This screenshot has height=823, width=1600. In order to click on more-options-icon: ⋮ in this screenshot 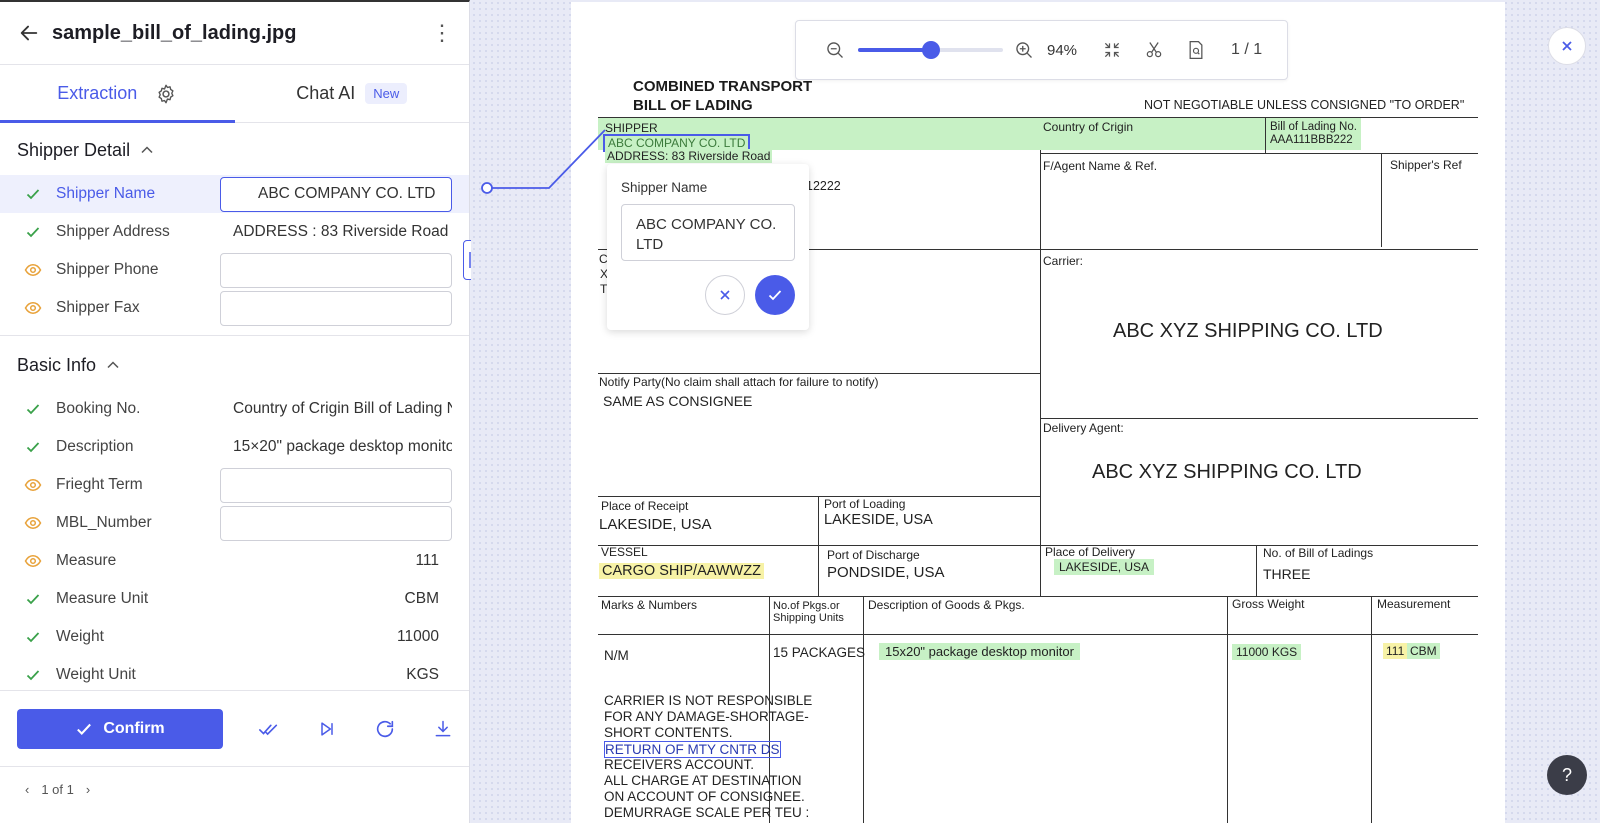, I will do `click(442, 33)`.